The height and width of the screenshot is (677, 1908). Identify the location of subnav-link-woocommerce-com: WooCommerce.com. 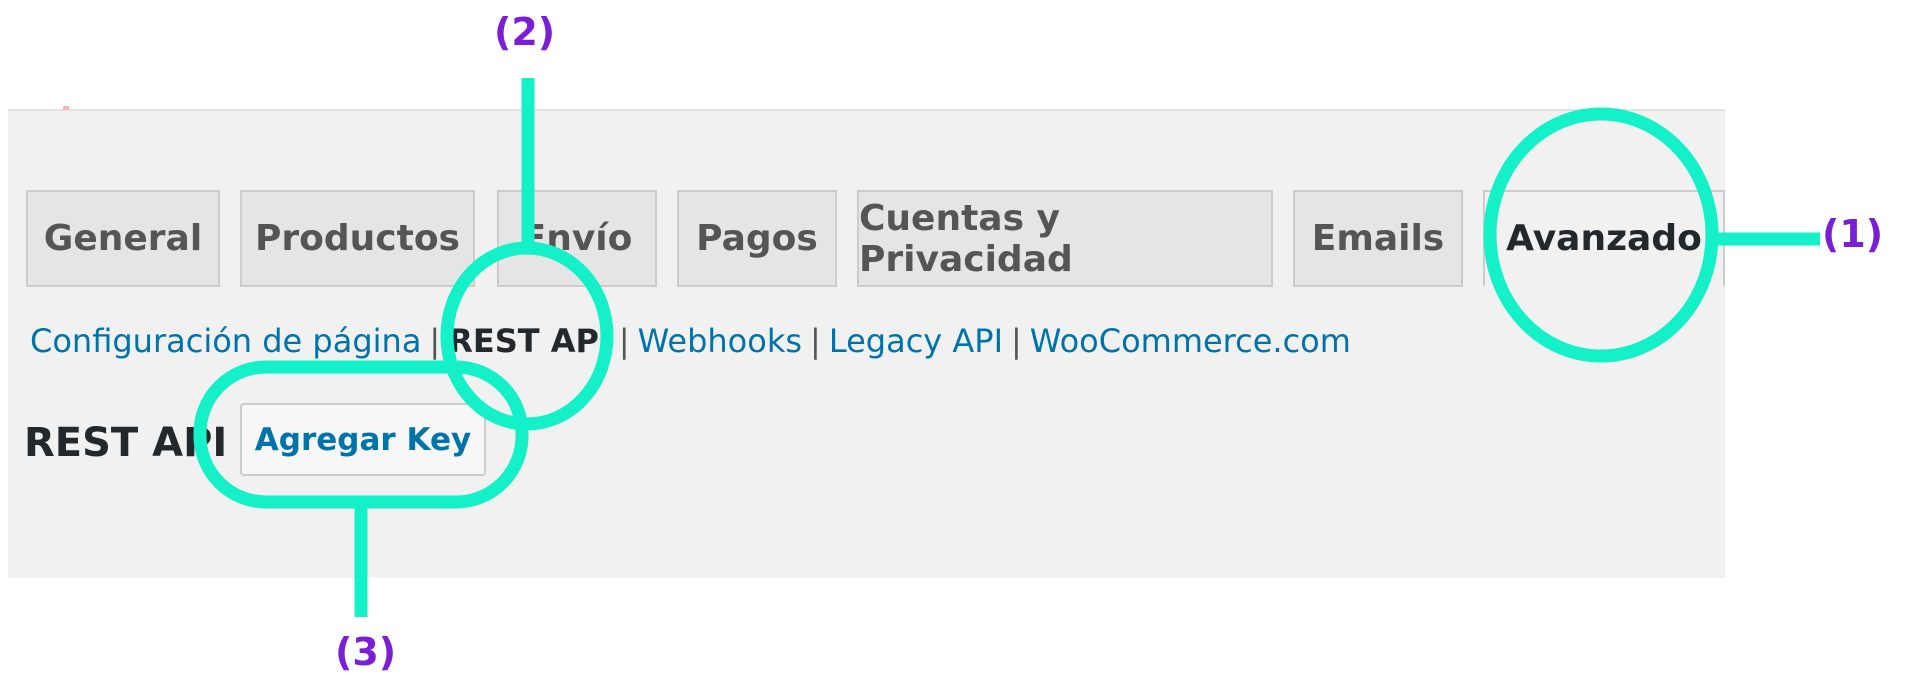
(1190, 341).